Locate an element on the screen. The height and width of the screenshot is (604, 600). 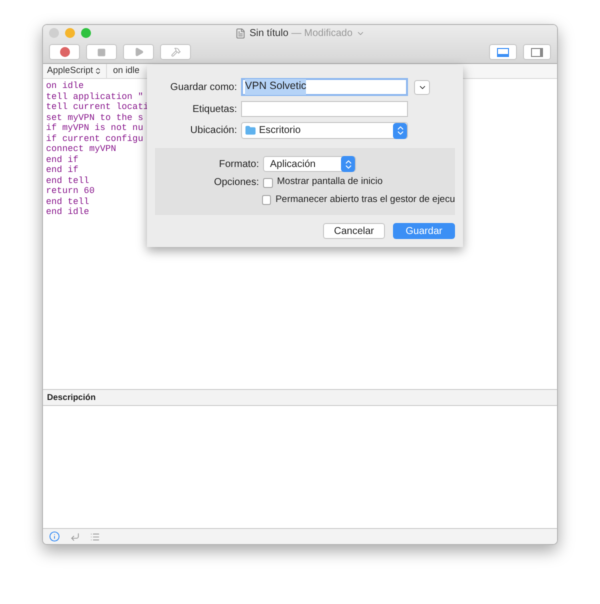
option-label: Permanecer abierto tras el gestor de ejecu is located at coordinates (365, 200).